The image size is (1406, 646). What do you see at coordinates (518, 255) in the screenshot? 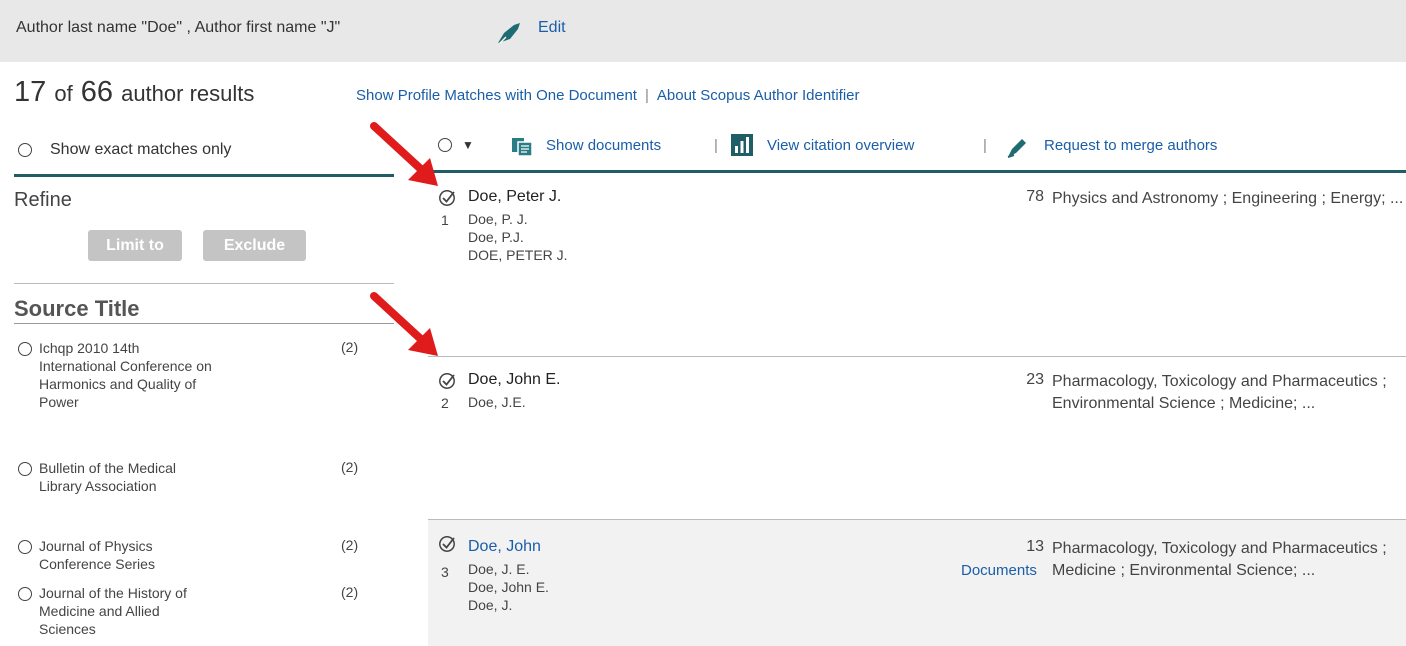
I see `name-variant: DOE, PETER J.` at bounding box center [518, 255].